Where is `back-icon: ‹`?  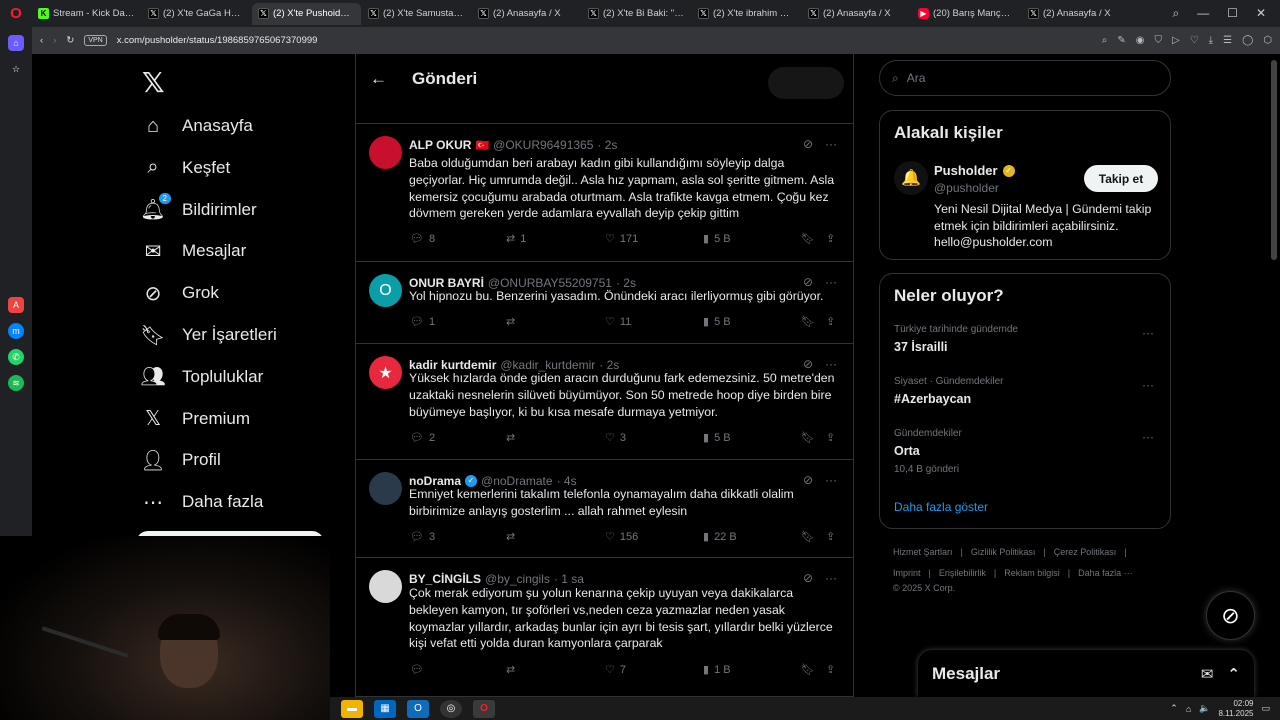 back-icon: ‹ is located at coordinates (41, 40).